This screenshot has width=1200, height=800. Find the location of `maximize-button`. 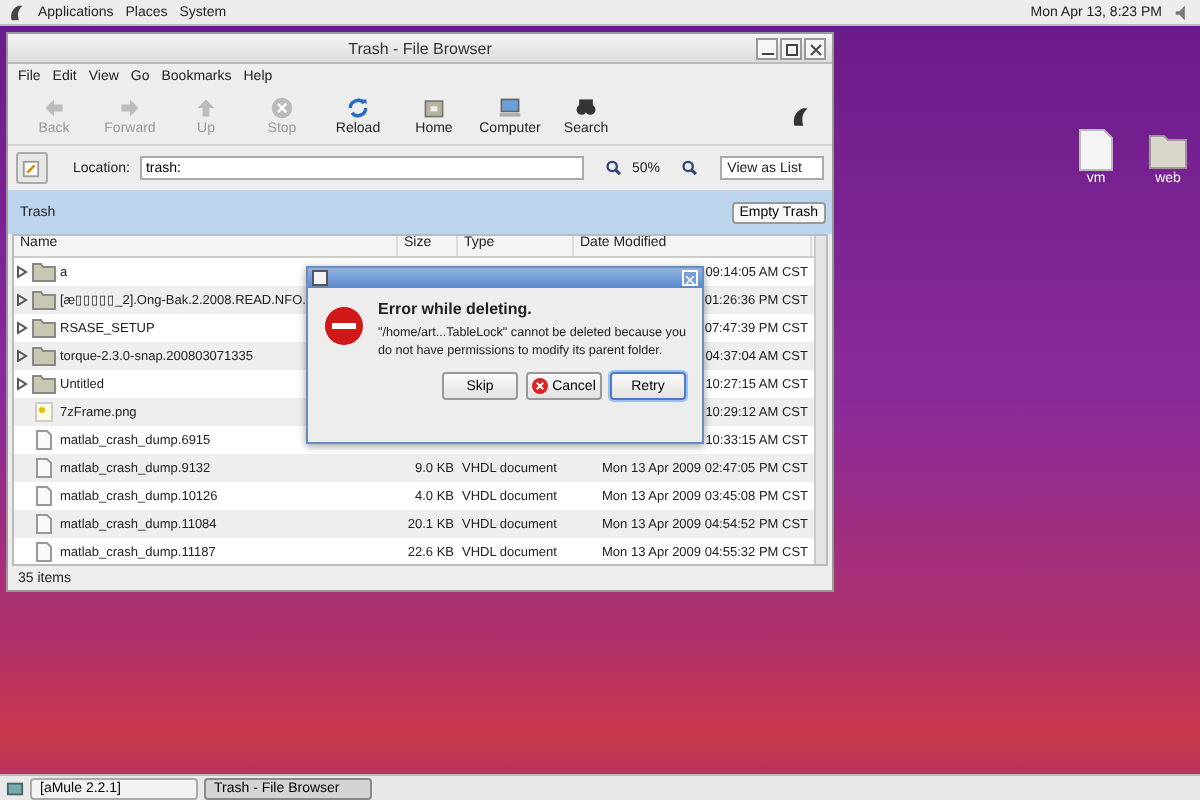

maximize-button is located at coordinates (791, 49).